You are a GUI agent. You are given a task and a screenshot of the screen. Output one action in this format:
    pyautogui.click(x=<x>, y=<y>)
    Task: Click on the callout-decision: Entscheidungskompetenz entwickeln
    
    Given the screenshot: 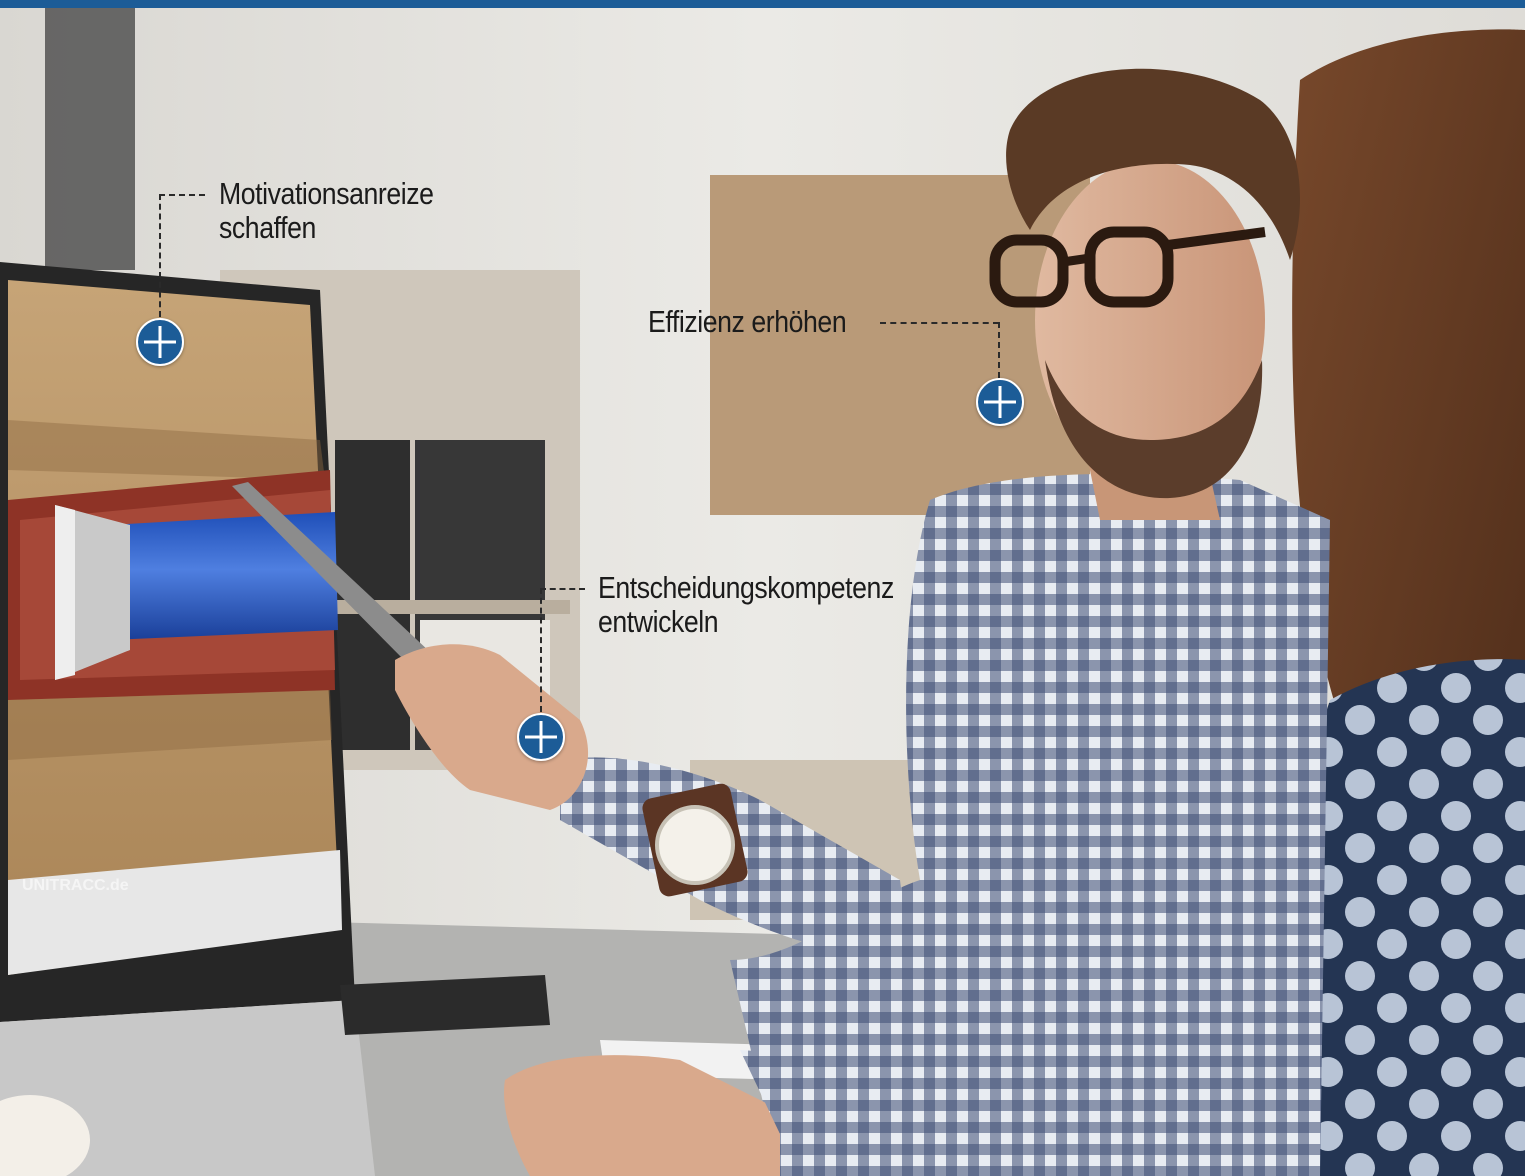 What is the action you would take?
    pyautogui.click(x=746, y=605)
    